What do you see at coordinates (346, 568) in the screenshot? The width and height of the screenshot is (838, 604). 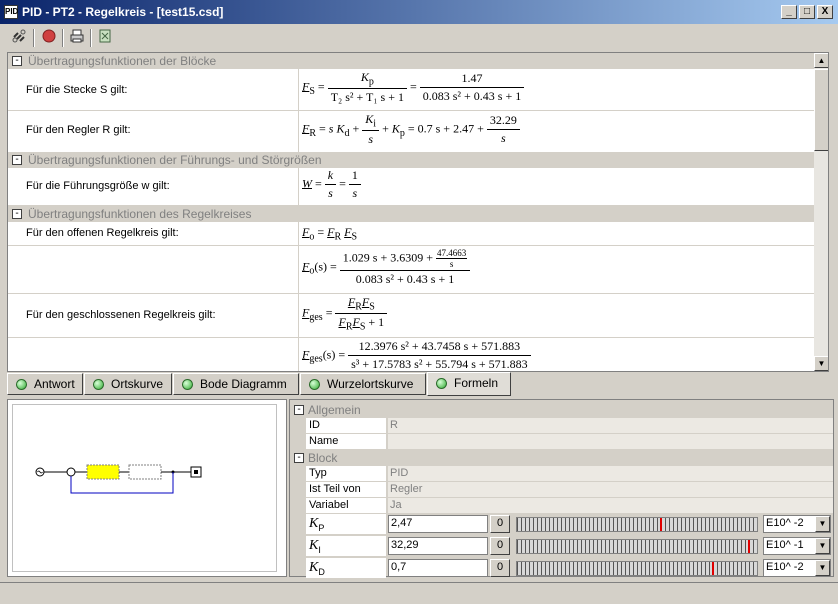 I see `gain-label: KD` at bounding box center [346, 568].